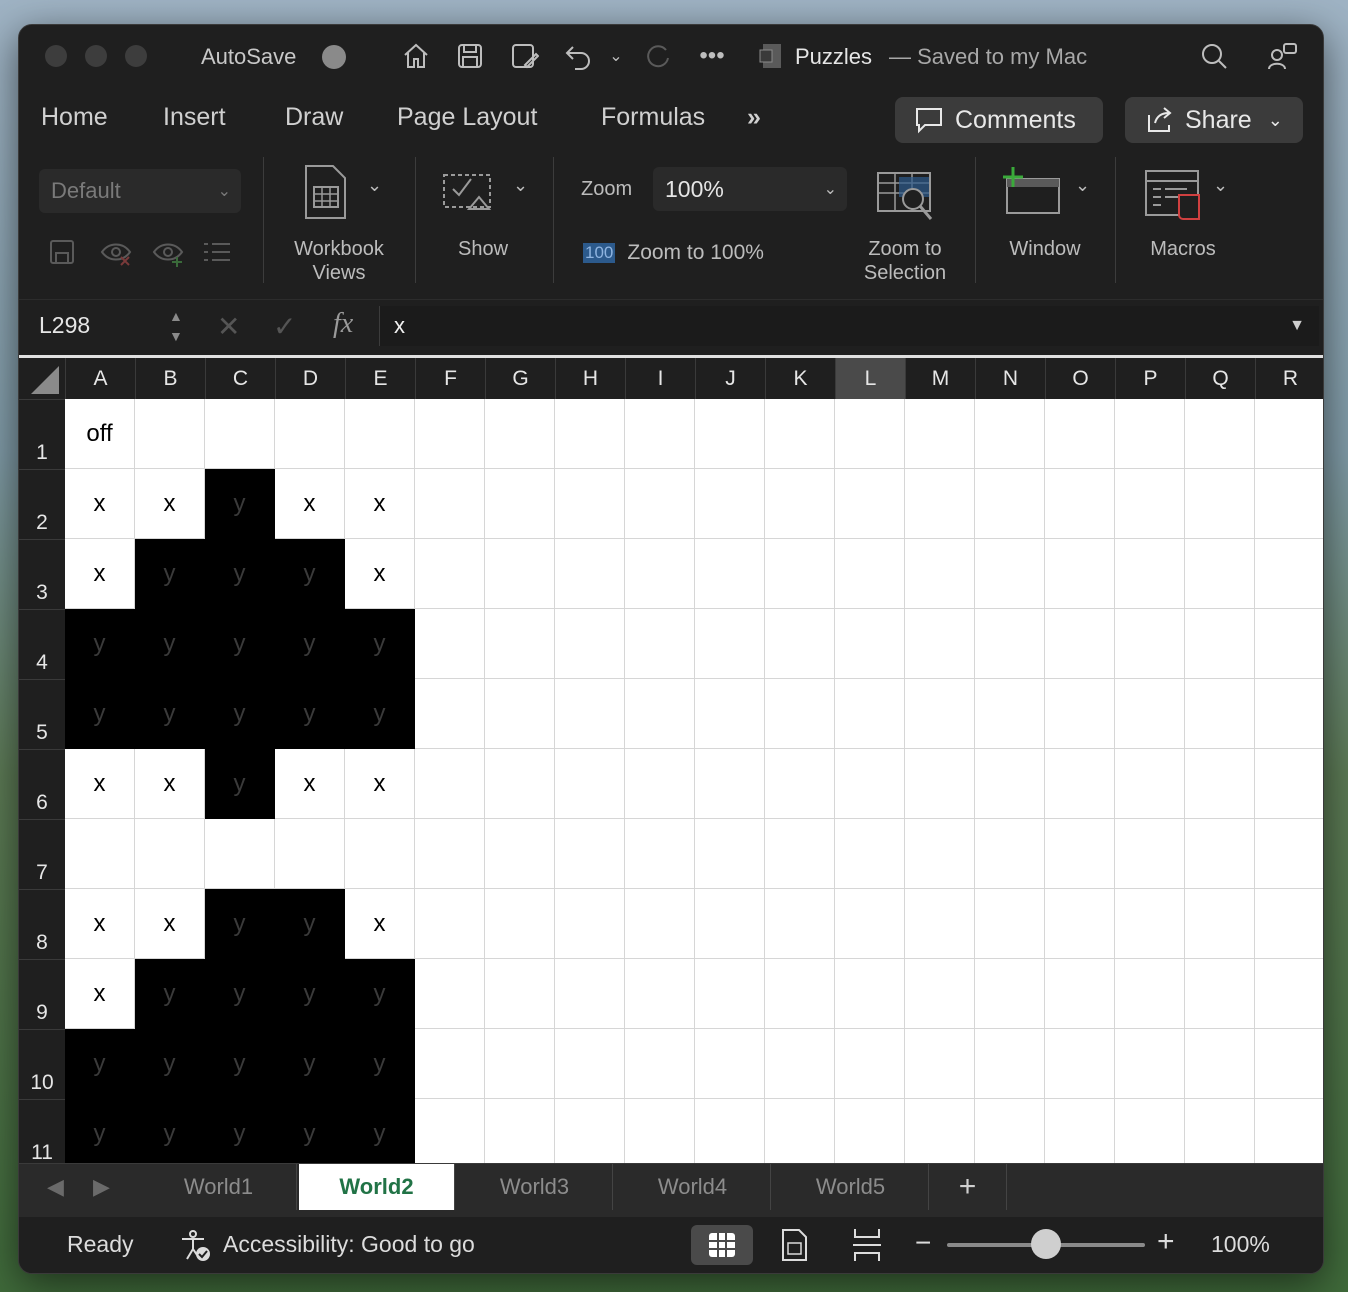 Image resolution: width=1348 pixels, height=1292 pixels. What do you see at coordinates (940, 714) in the screenshot?
I see `cell-m5` at bounding box center [940, 714].